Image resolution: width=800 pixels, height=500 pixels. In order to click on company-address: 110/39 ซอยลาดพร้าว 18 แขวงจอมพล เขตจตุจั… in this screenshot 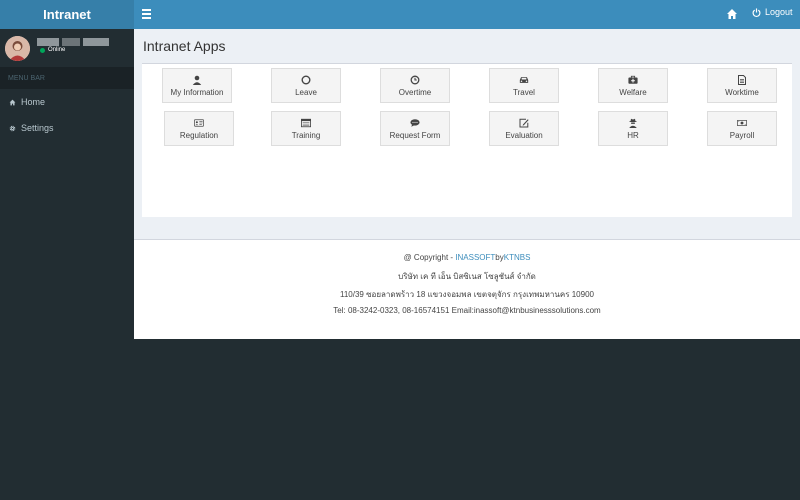, I will do `click(467, 294)`.